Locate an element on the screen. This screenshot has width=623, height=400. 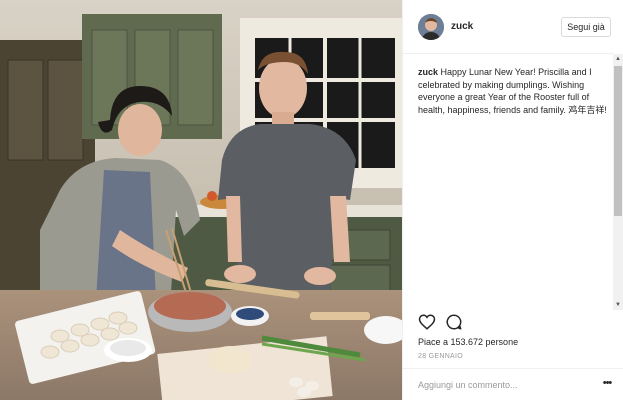
comment-icon is located at coordinates (454, 322).